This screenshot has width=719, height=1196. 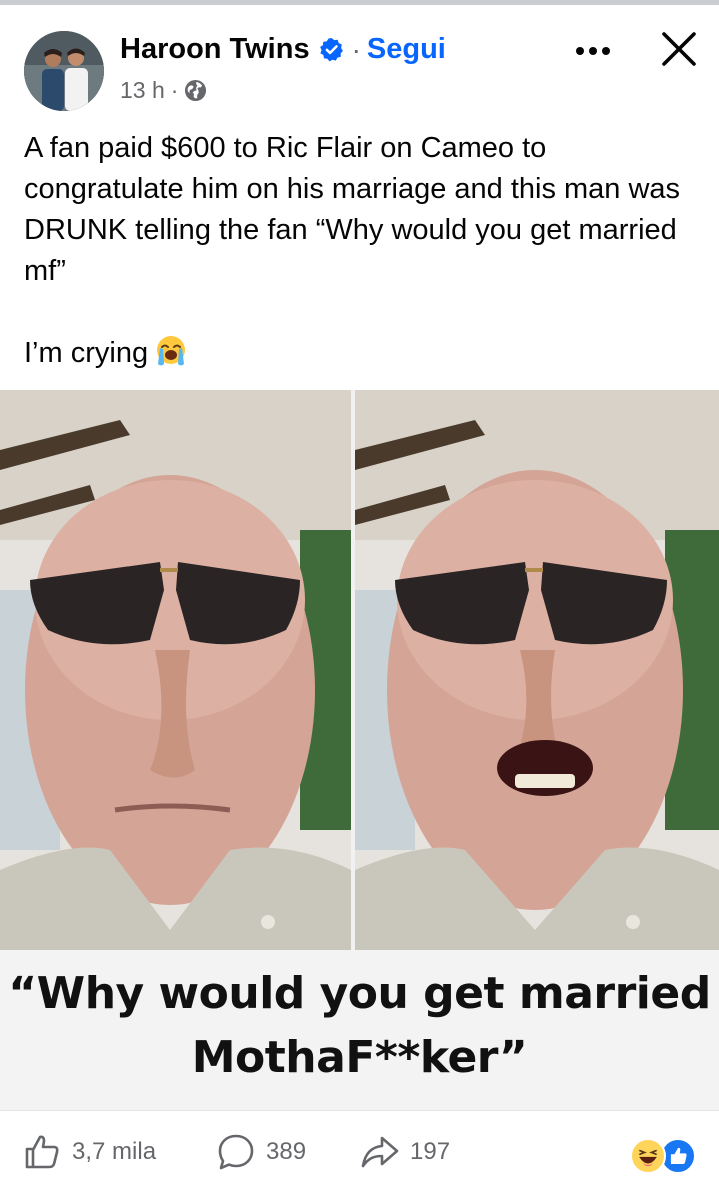 I want to click on comment-button: 389, so click(x=261, y=1152).